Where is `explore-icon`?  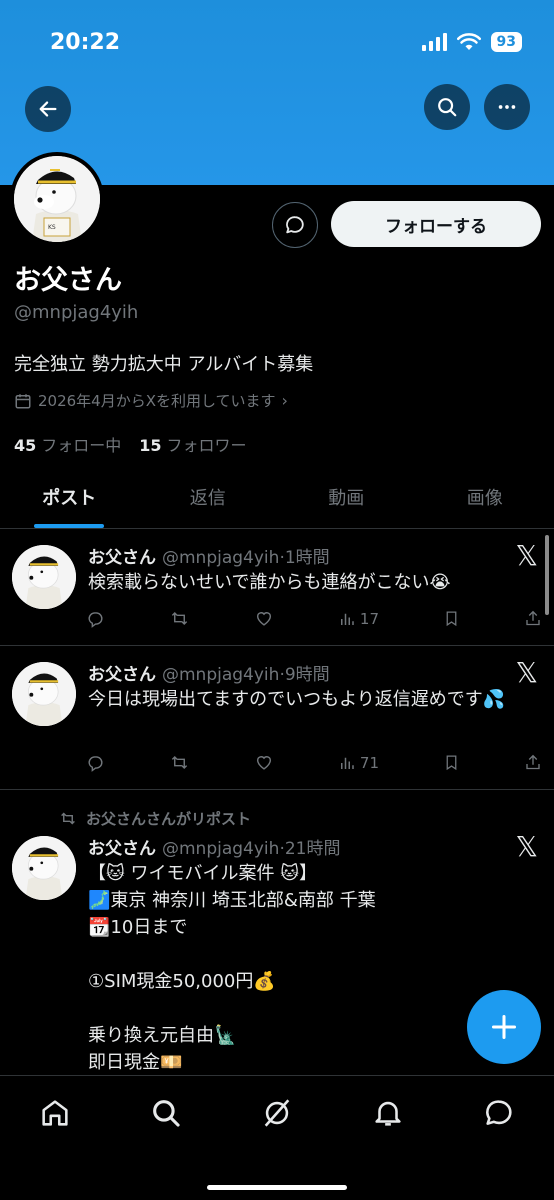
explore-icon is located at coordinates (166, 1113).